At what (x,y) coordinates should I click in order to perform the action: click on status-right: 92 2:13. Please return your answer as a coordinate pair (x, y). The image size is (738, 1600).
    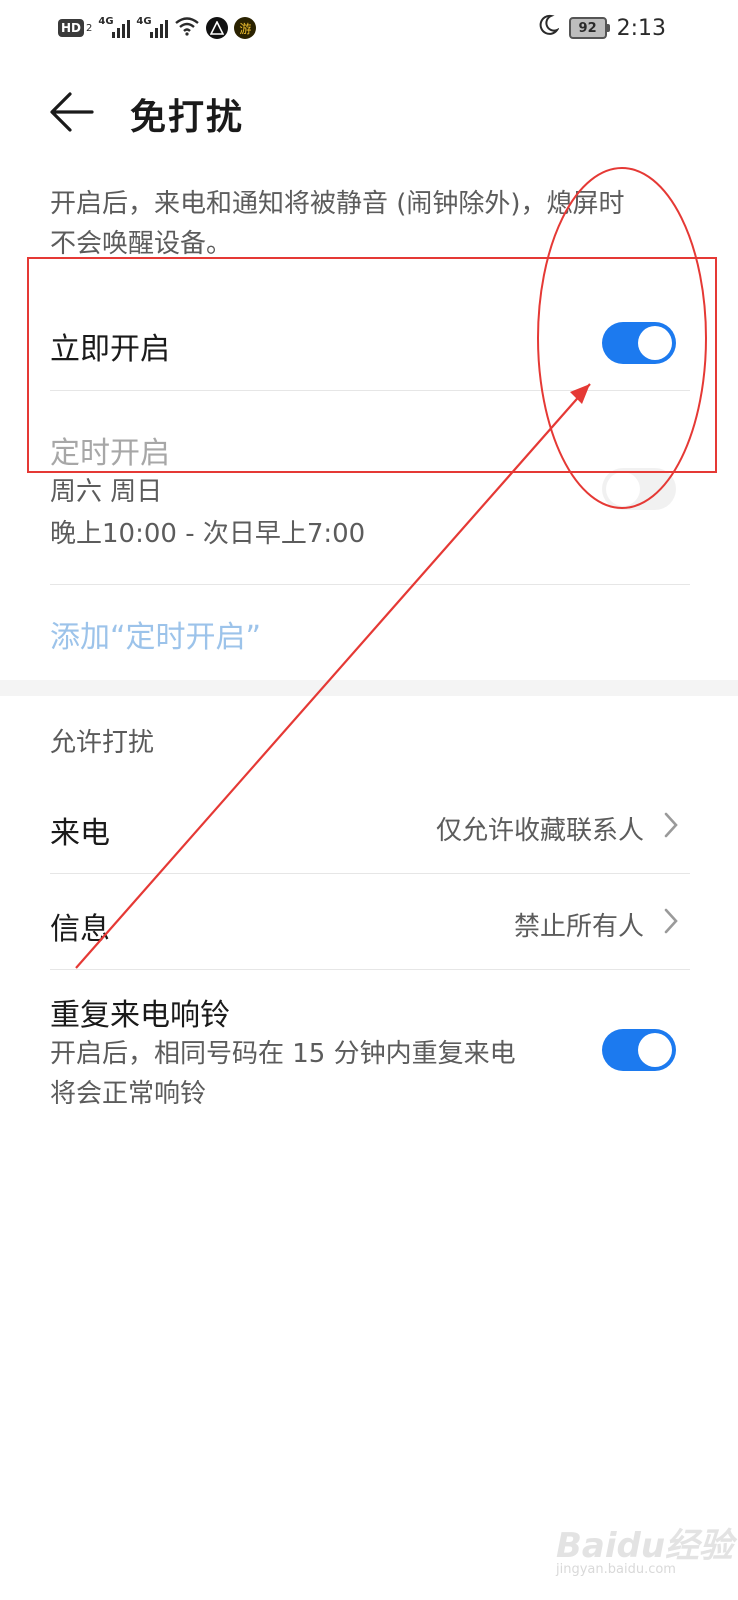
    Looking at the image, I should click on (601, 28).